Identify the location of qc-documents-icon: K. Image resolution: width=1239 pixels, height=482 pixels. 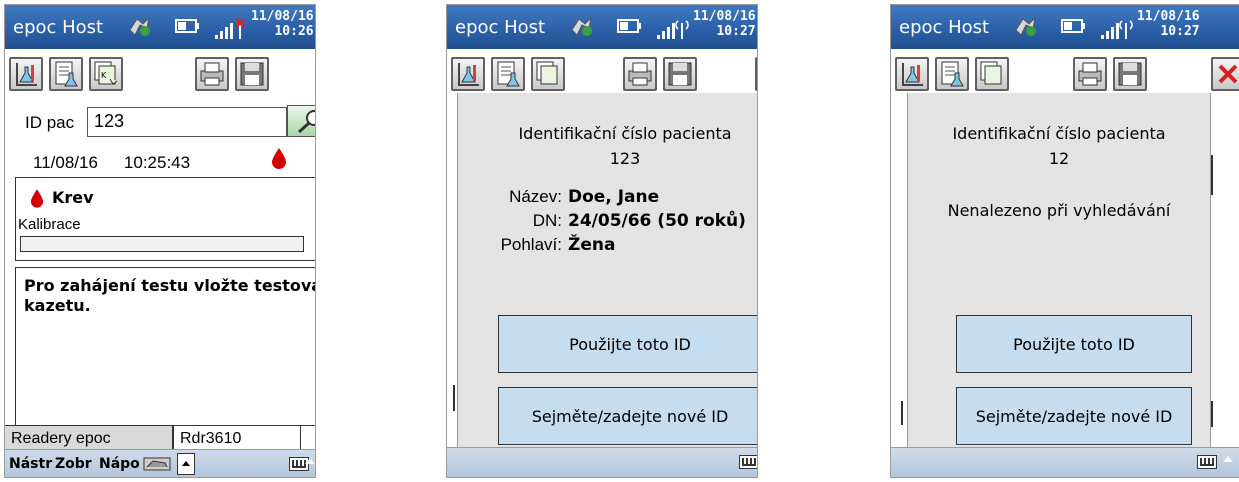
(106, 73).